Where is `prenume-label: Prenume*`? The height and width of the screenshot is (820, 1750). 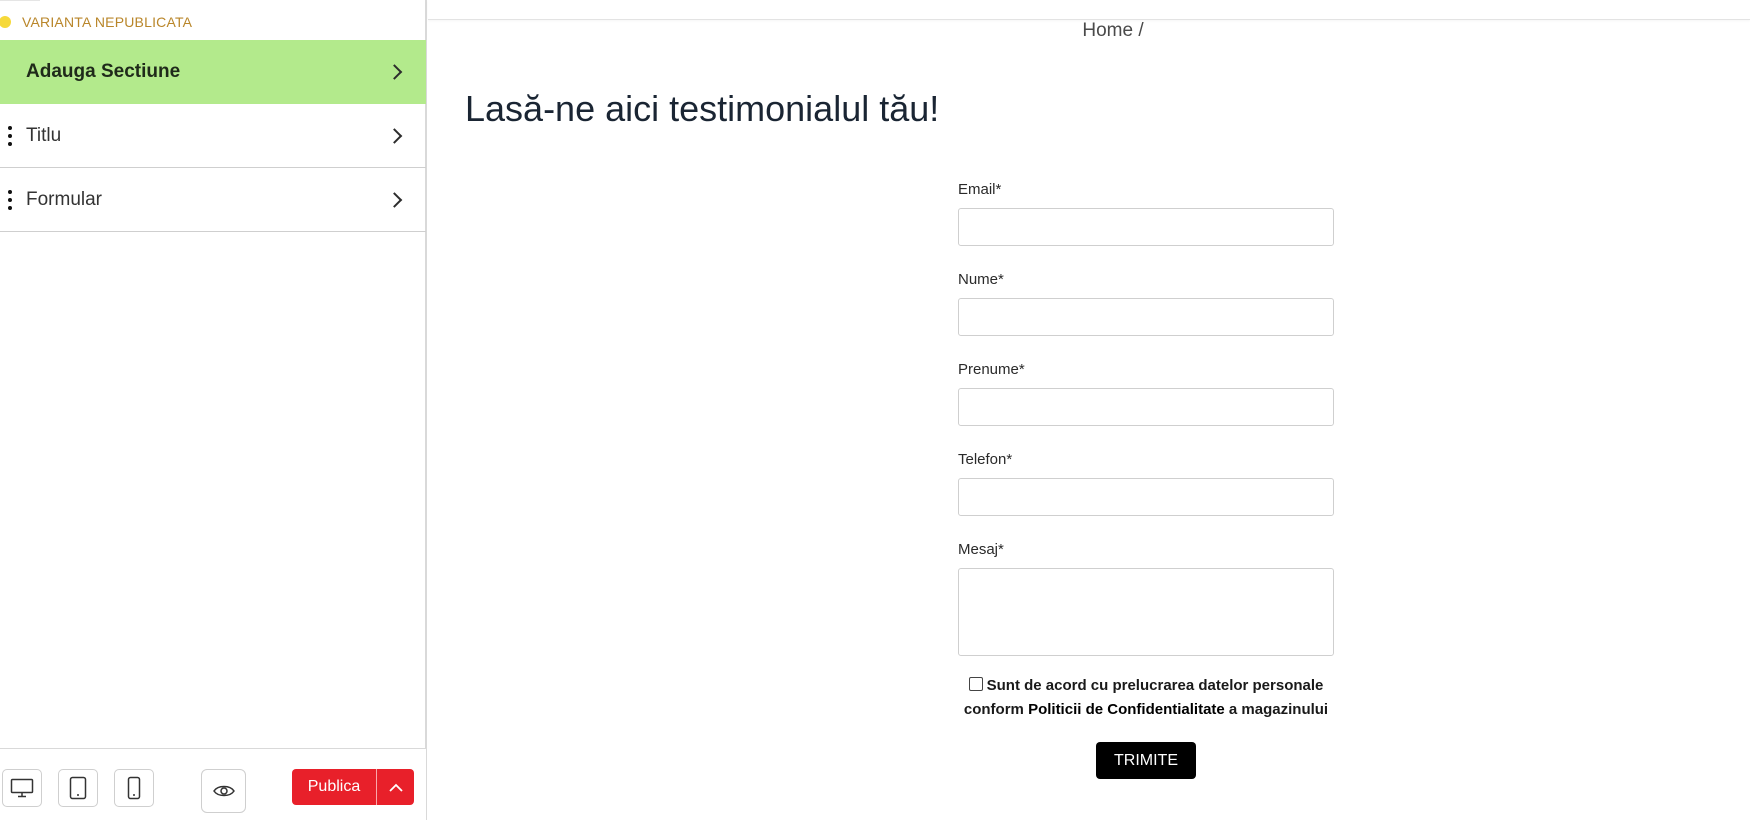
prenume-label: Prenume* is located at coordinates (991, 369).